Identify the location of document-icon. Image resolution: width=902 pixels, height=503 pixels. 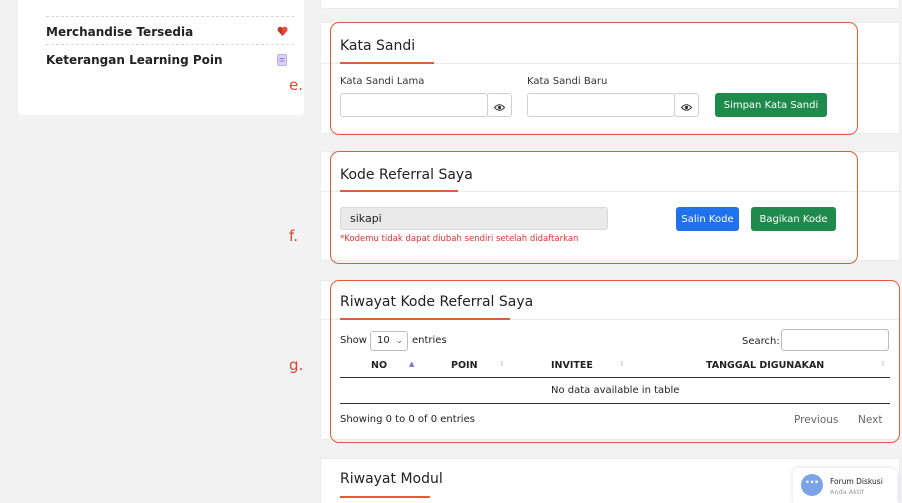
(282, 61).